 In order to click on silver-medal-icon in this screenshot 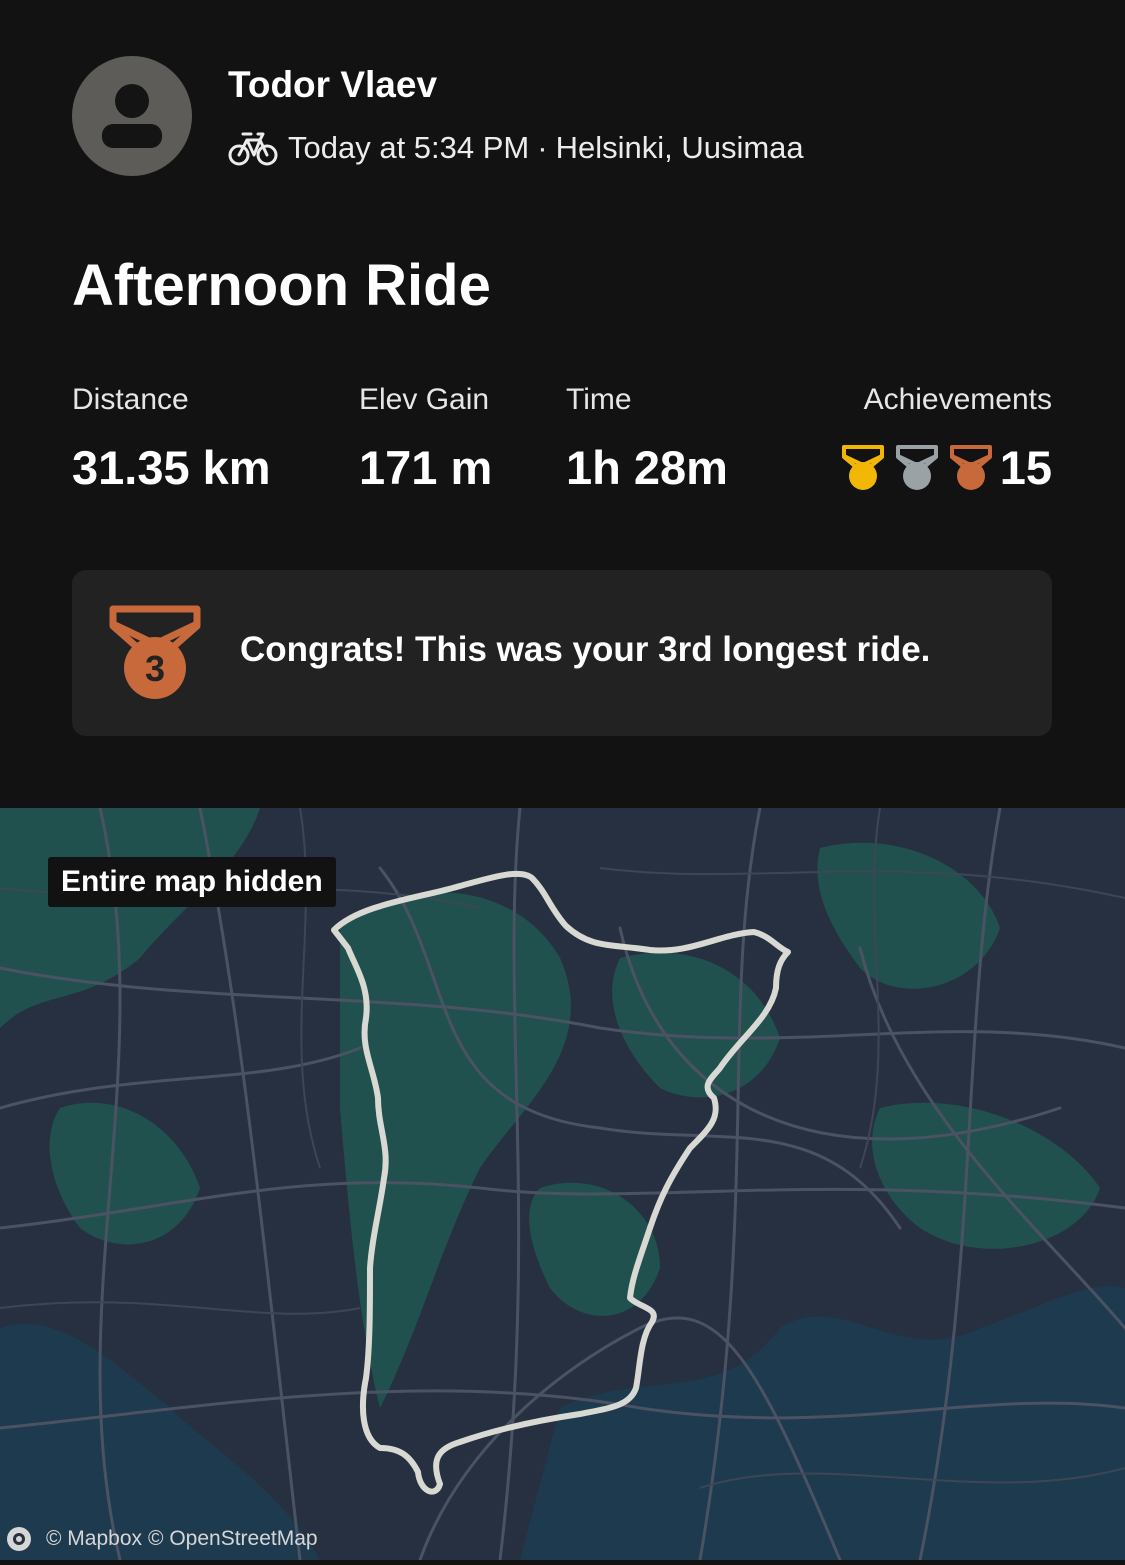, I will do `click(916, 467)`.